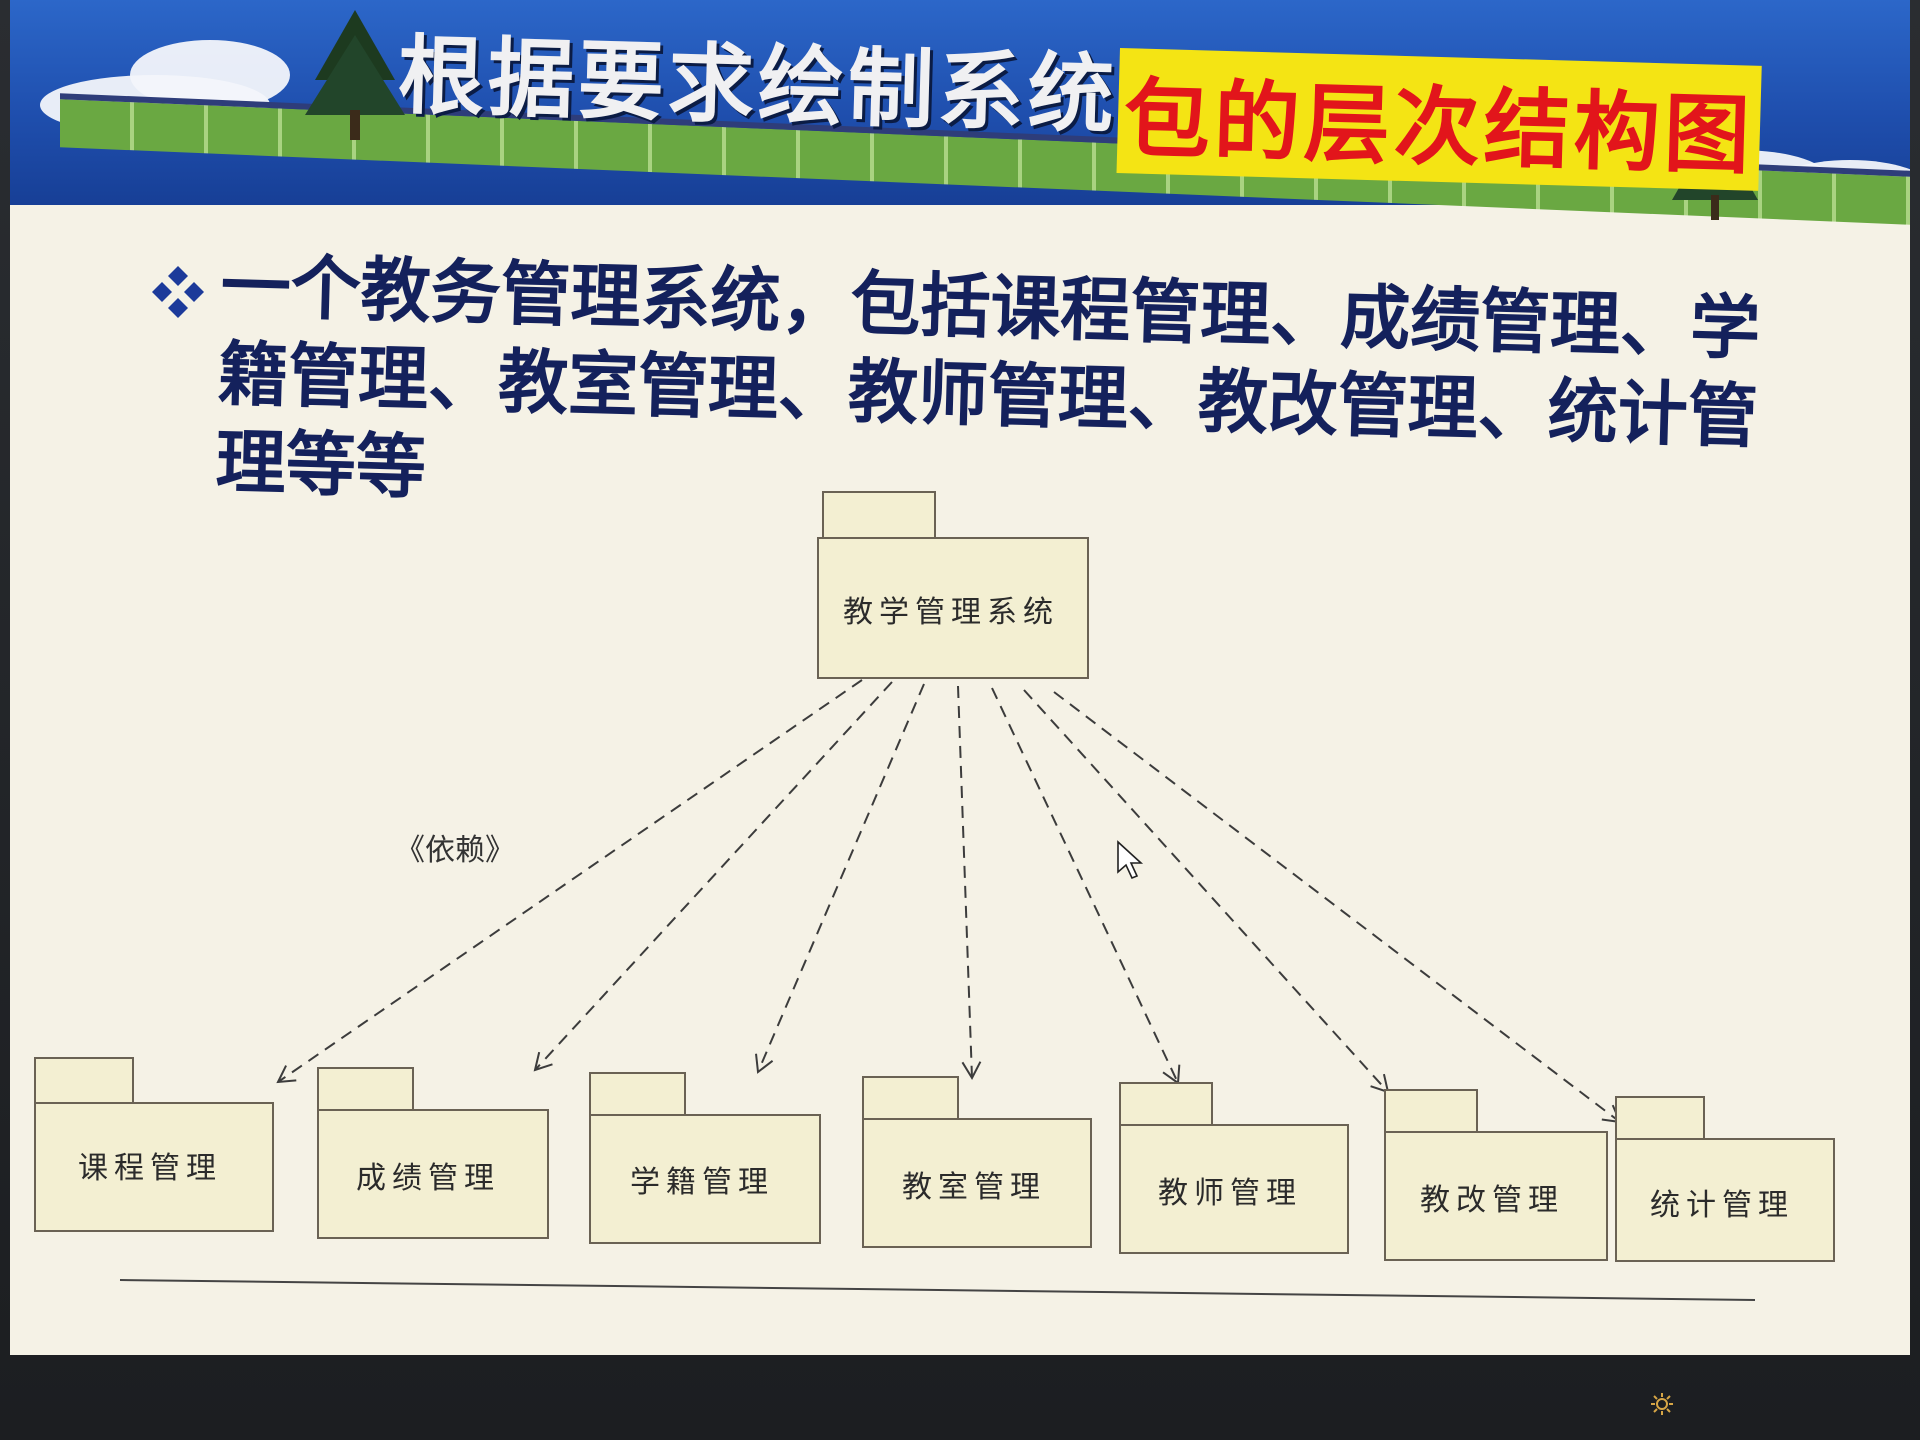 This screenshot has width=1920, height=1440. I want to click on child-package-1: 课程管理, so click(154, 1144).